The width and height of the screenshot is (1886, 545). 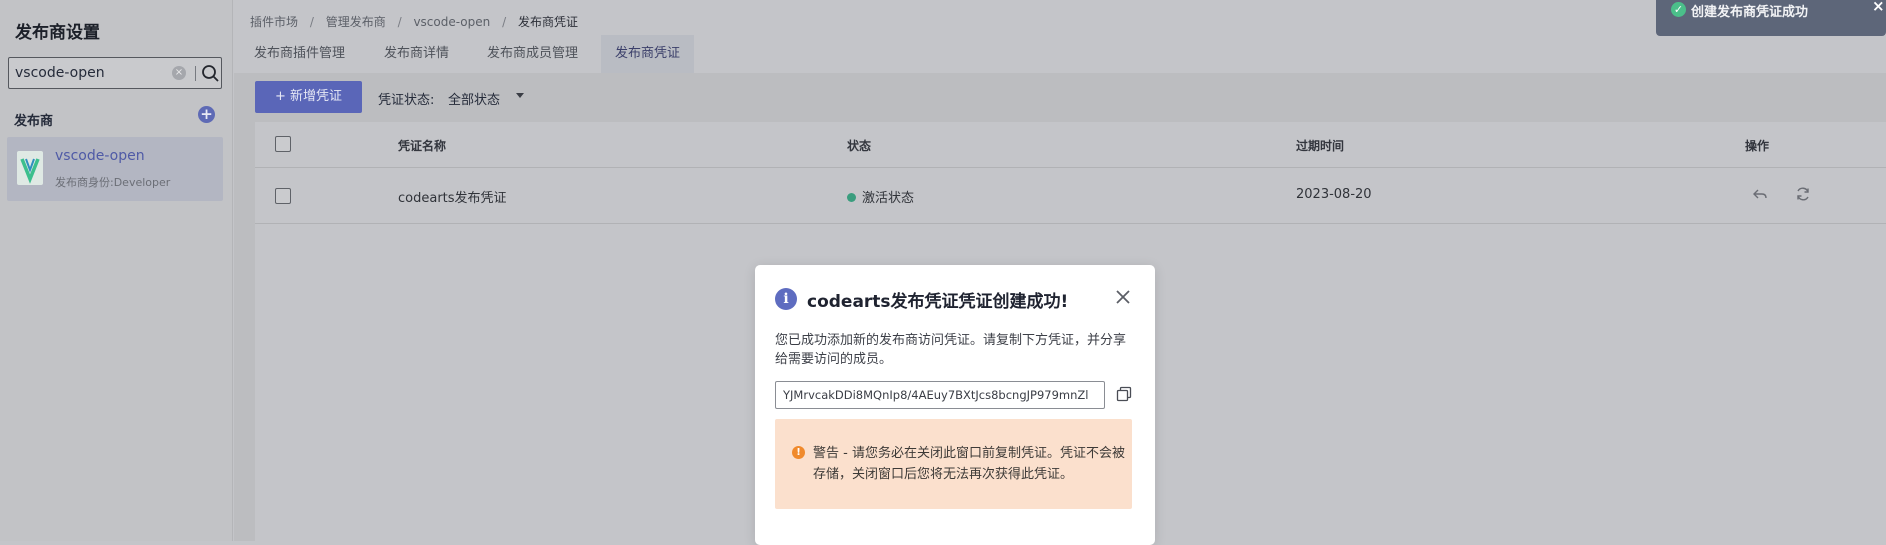 What do you see at coordinates (30, 168) in the screenshot?
I see `publisher-logo-icon` at bounding box center [30, 168].